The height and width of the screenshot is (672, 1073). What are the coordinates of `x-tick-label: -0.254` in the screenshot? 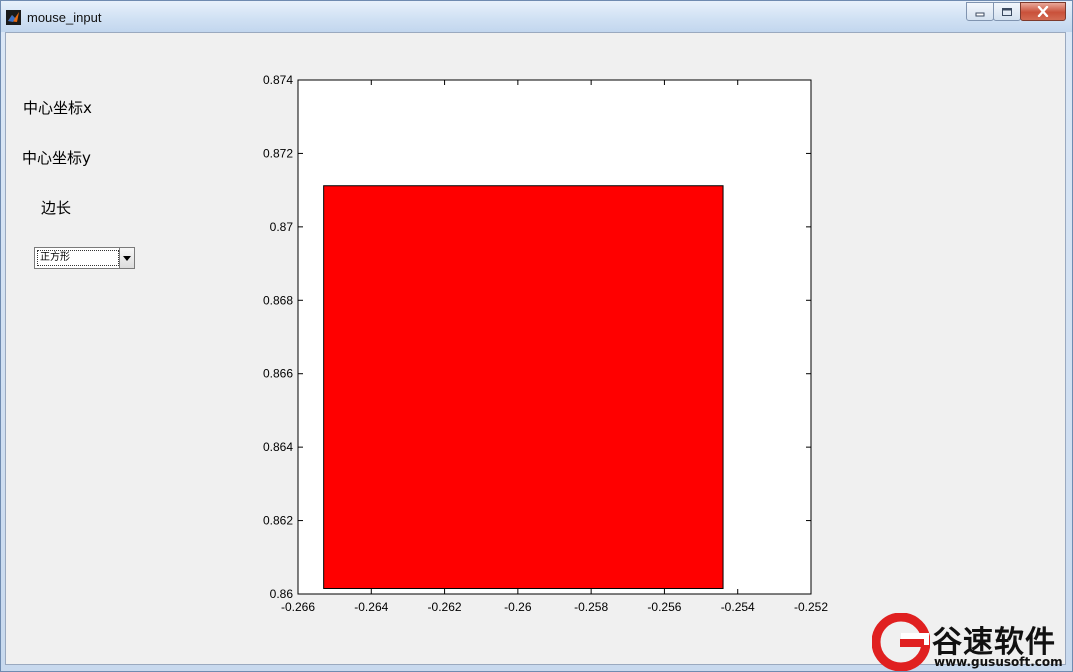 It's located at (738, 607).